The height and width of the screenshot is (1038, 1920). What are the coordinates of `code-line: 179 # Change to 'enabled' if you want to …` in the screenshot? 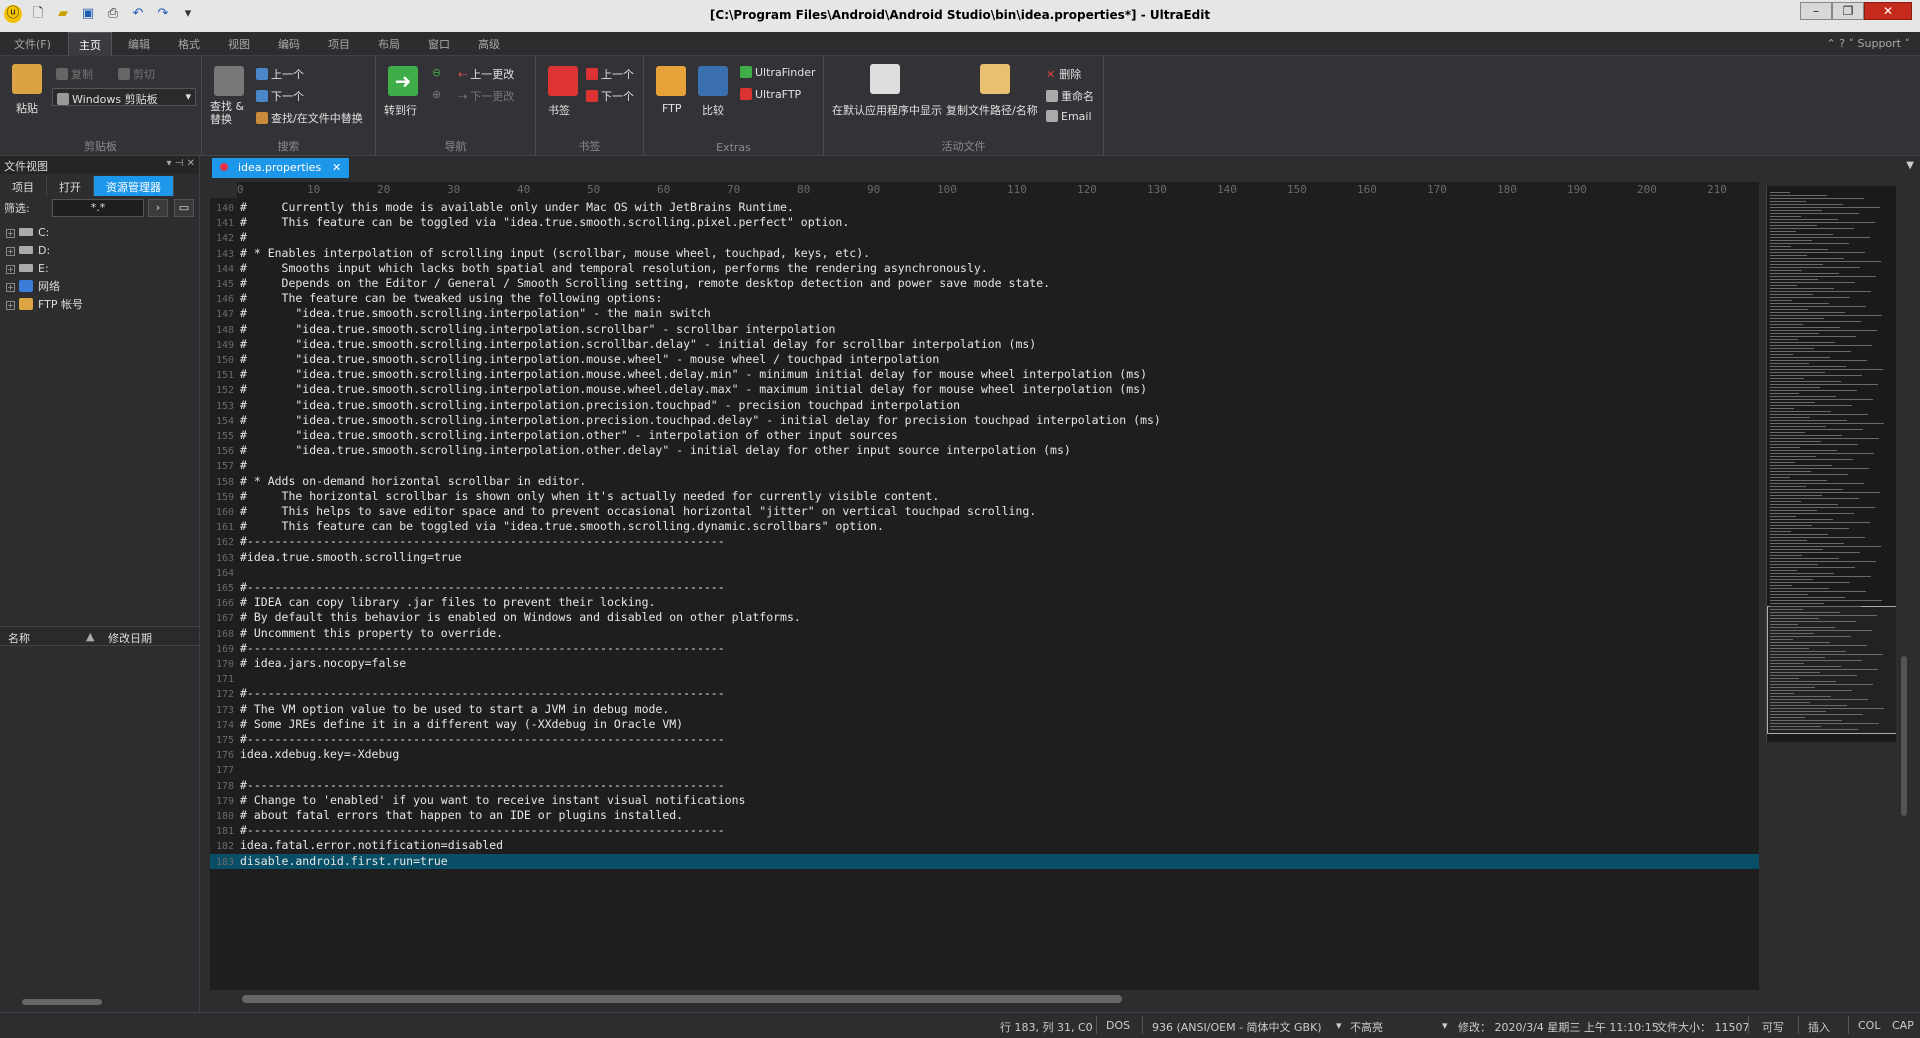 It's located at (984, 800).